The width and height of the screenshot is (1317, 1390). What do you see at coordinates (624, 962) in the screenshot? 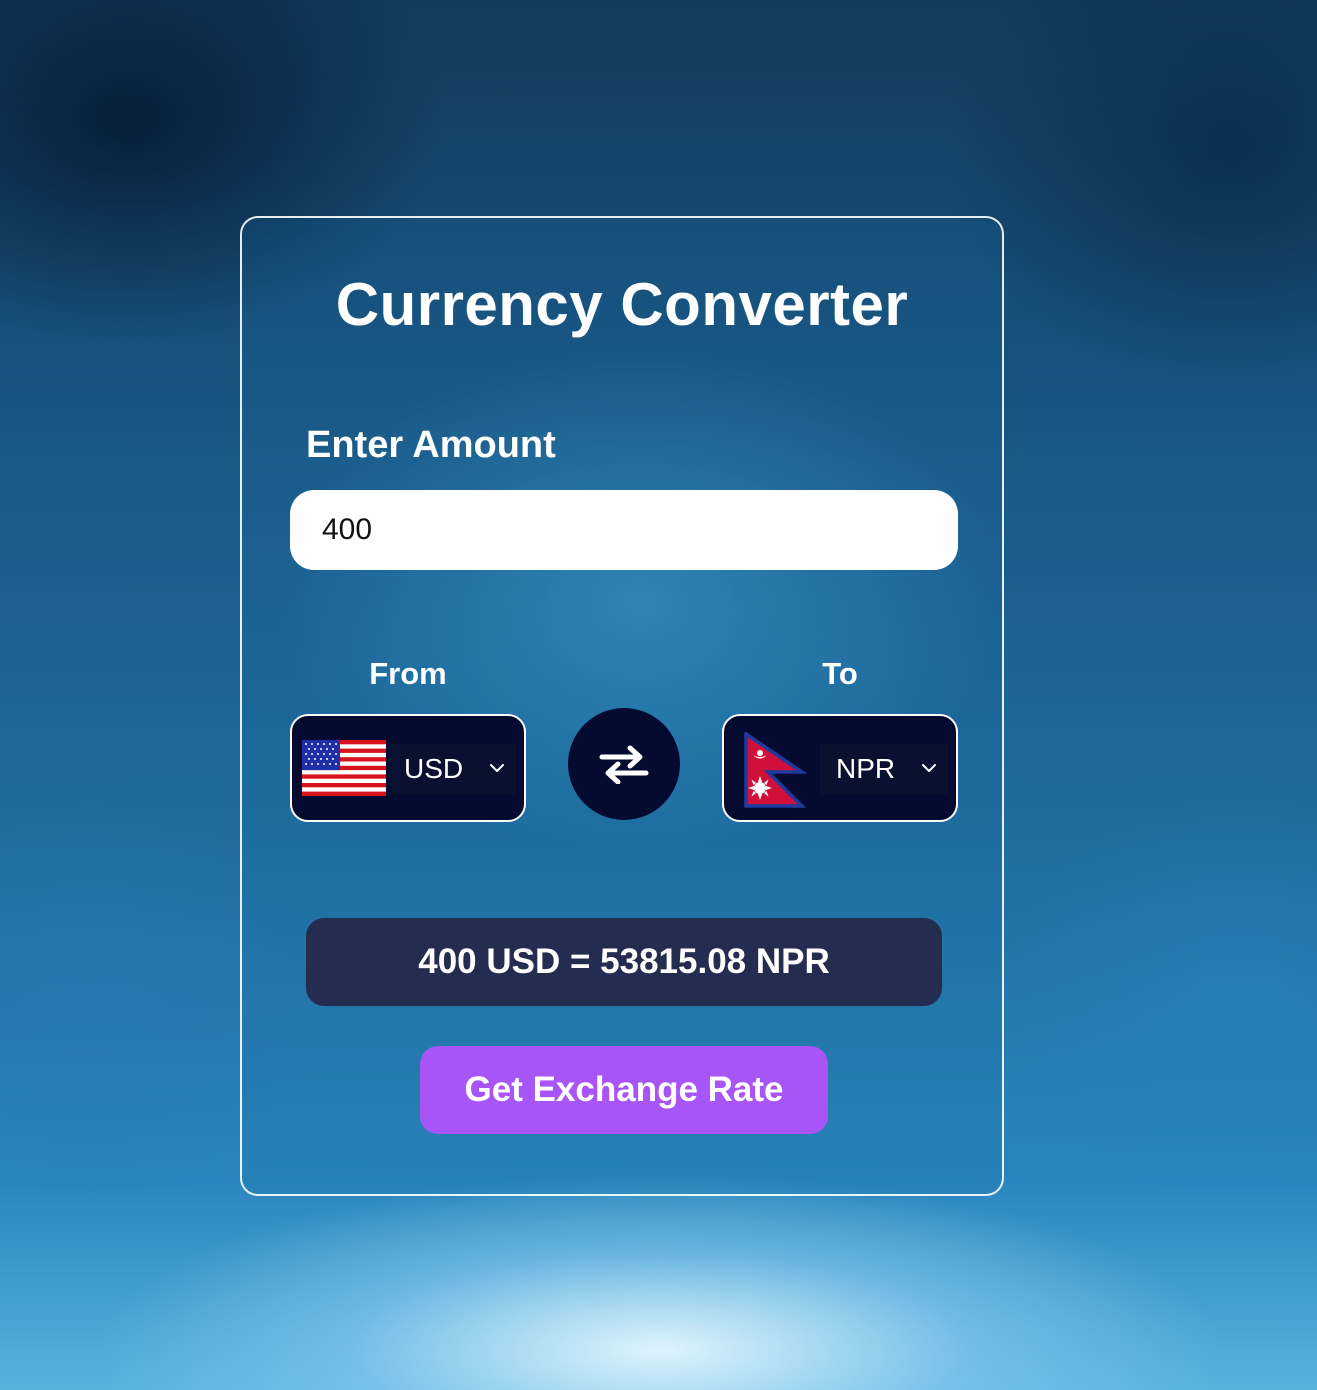
I see `result-display: 400 USD = 53815.08 NPR` at bounding box center [624, 962].